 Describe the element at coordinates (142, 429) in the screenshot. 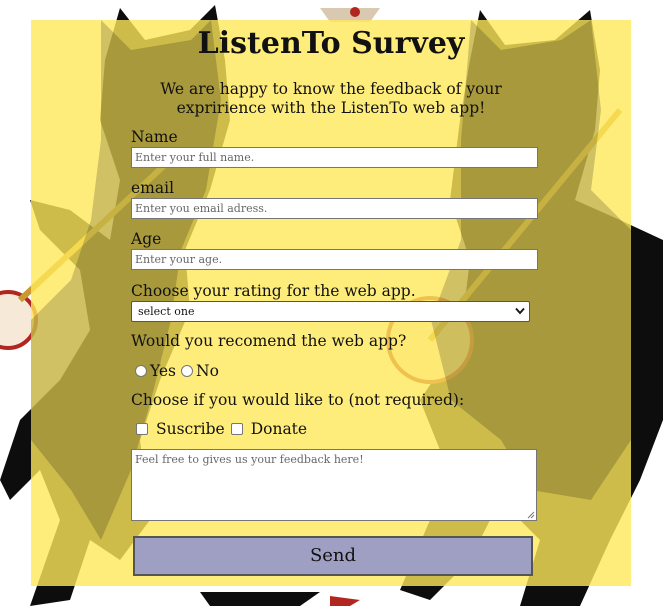

I see `checkbox-suscribe` at that location.